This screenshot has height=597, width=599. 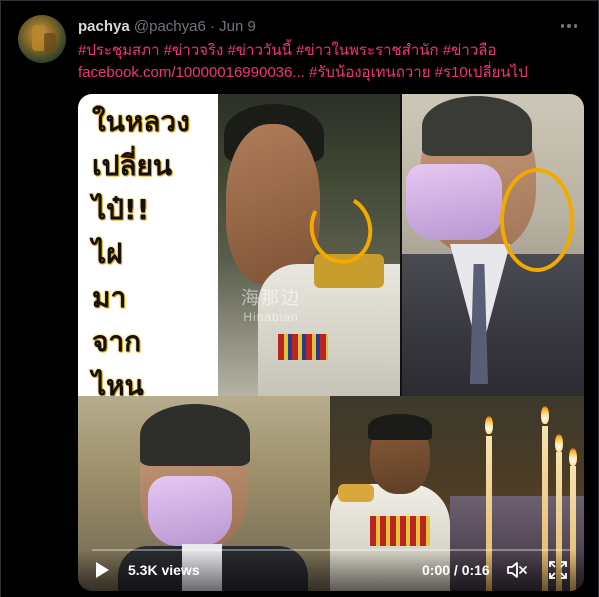 I want to click on frame-border-left, so click(x=0, y=298).